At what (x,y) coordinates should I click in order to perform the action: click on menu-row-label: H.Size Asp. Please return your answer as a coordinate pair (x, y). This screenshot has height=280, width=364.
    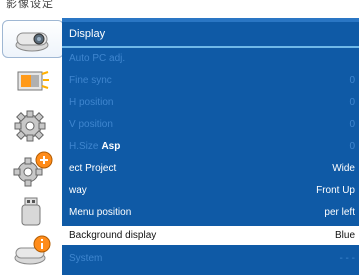
    Looking at the image, I should click on (94, 146).